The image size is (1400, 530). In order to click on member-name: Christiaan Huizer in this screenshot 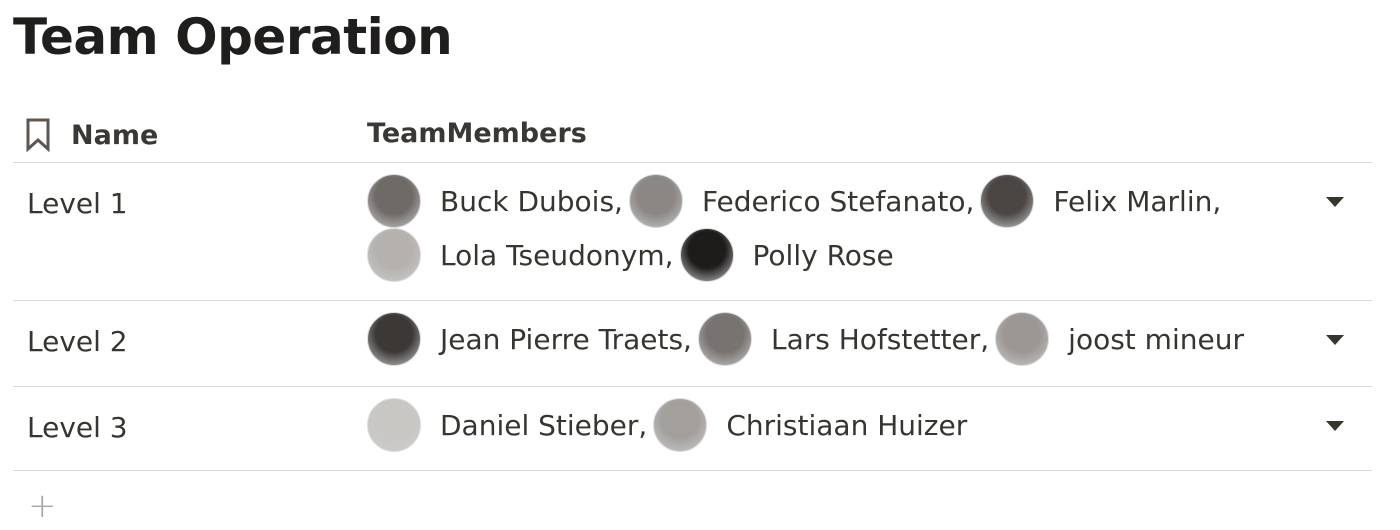, I will do `click(847, 425)`.